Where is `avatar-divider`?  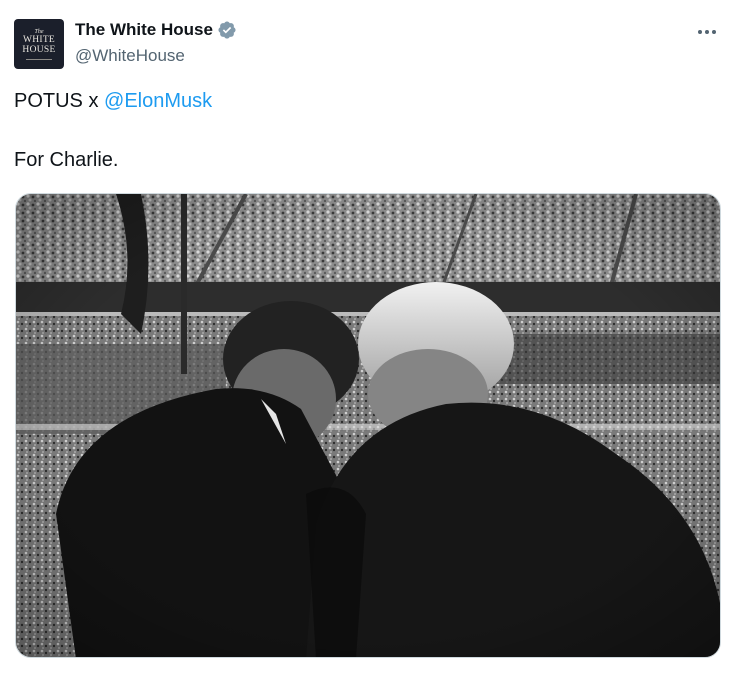 avatar-divider is located at coordinates (39, 59).